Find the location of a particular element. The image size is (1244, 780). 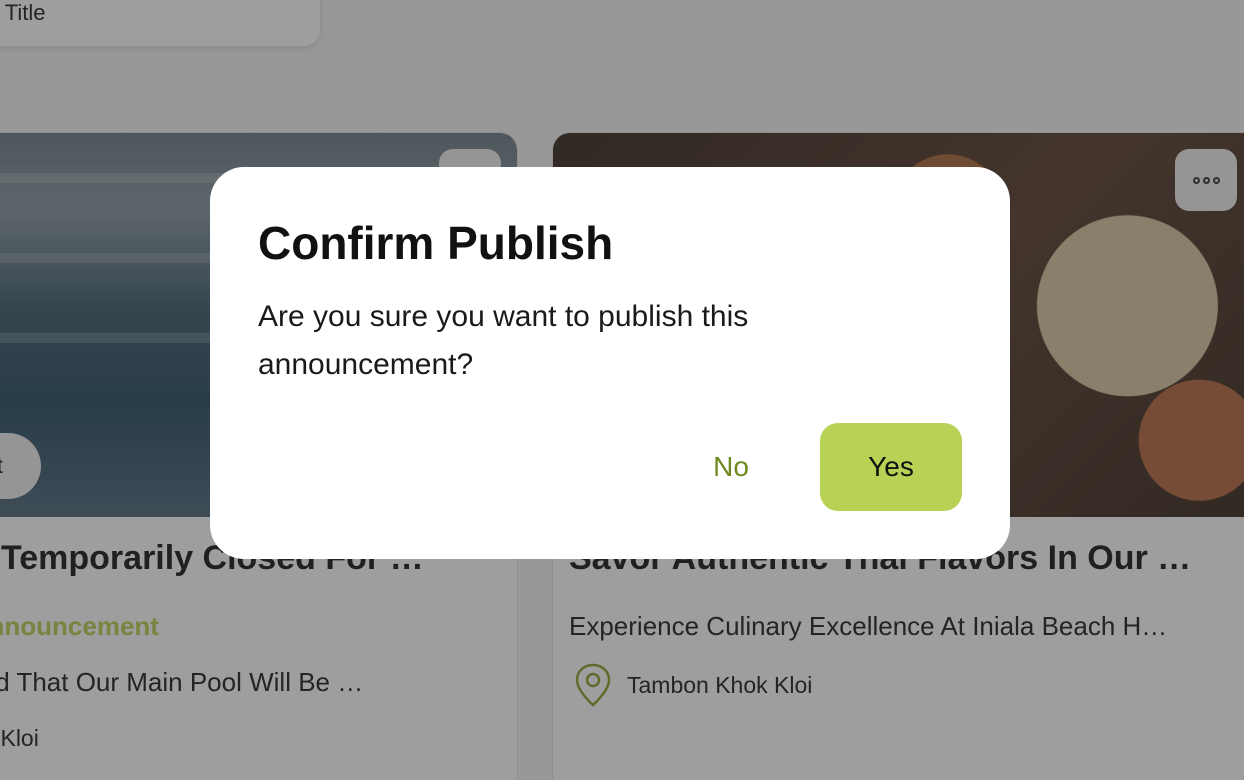

dialog-actions: No Yes is located at coordinates (820, 467).